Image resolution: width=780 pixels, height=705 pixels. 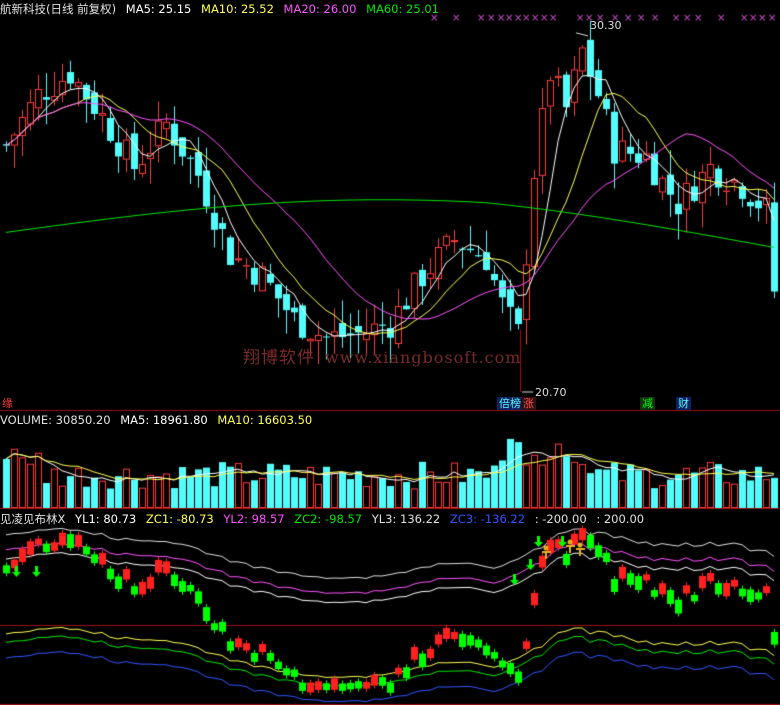 What do you see at coordinates (606, 25) in the screenshot?
I see `high-price-label: 30.30` at bounding box center [606, 25].